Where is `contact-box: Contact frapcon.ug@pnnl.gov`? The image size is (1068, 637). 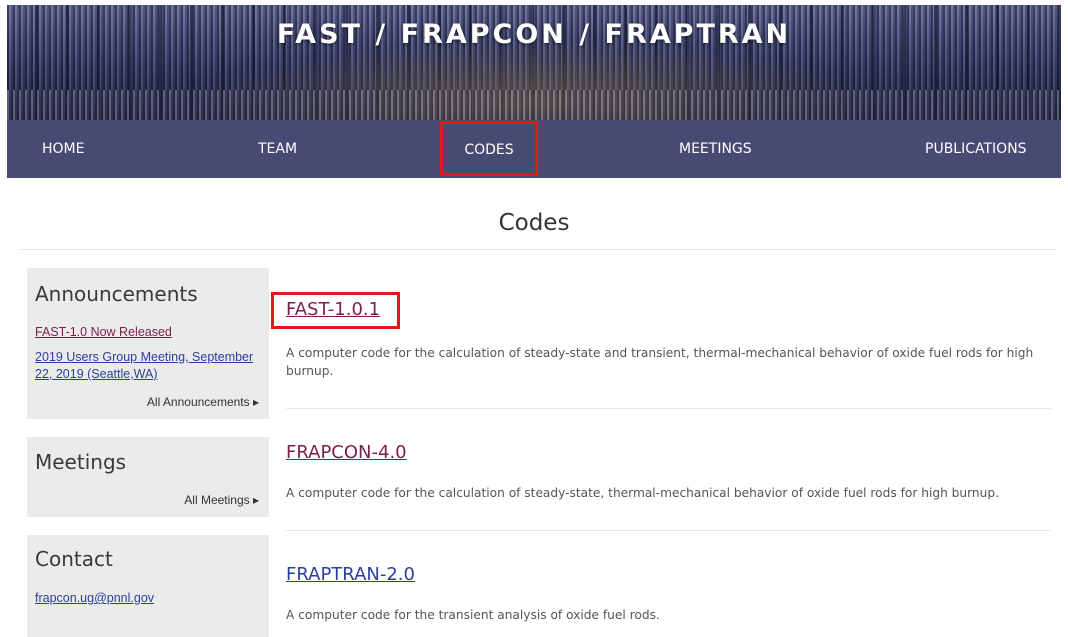 contact-box: Contact frapcon.ug@pnnl.gov is located at coordinates (148, 586).